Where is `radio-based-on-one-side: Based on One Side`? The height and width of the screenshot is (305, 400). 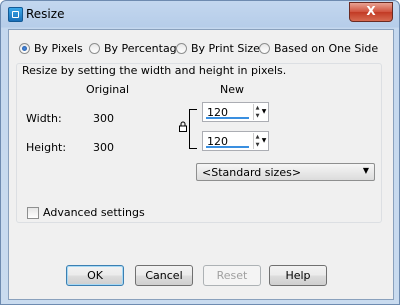
radio-based-on-one-side: Based on One Side is located at coordinates (318, 48).